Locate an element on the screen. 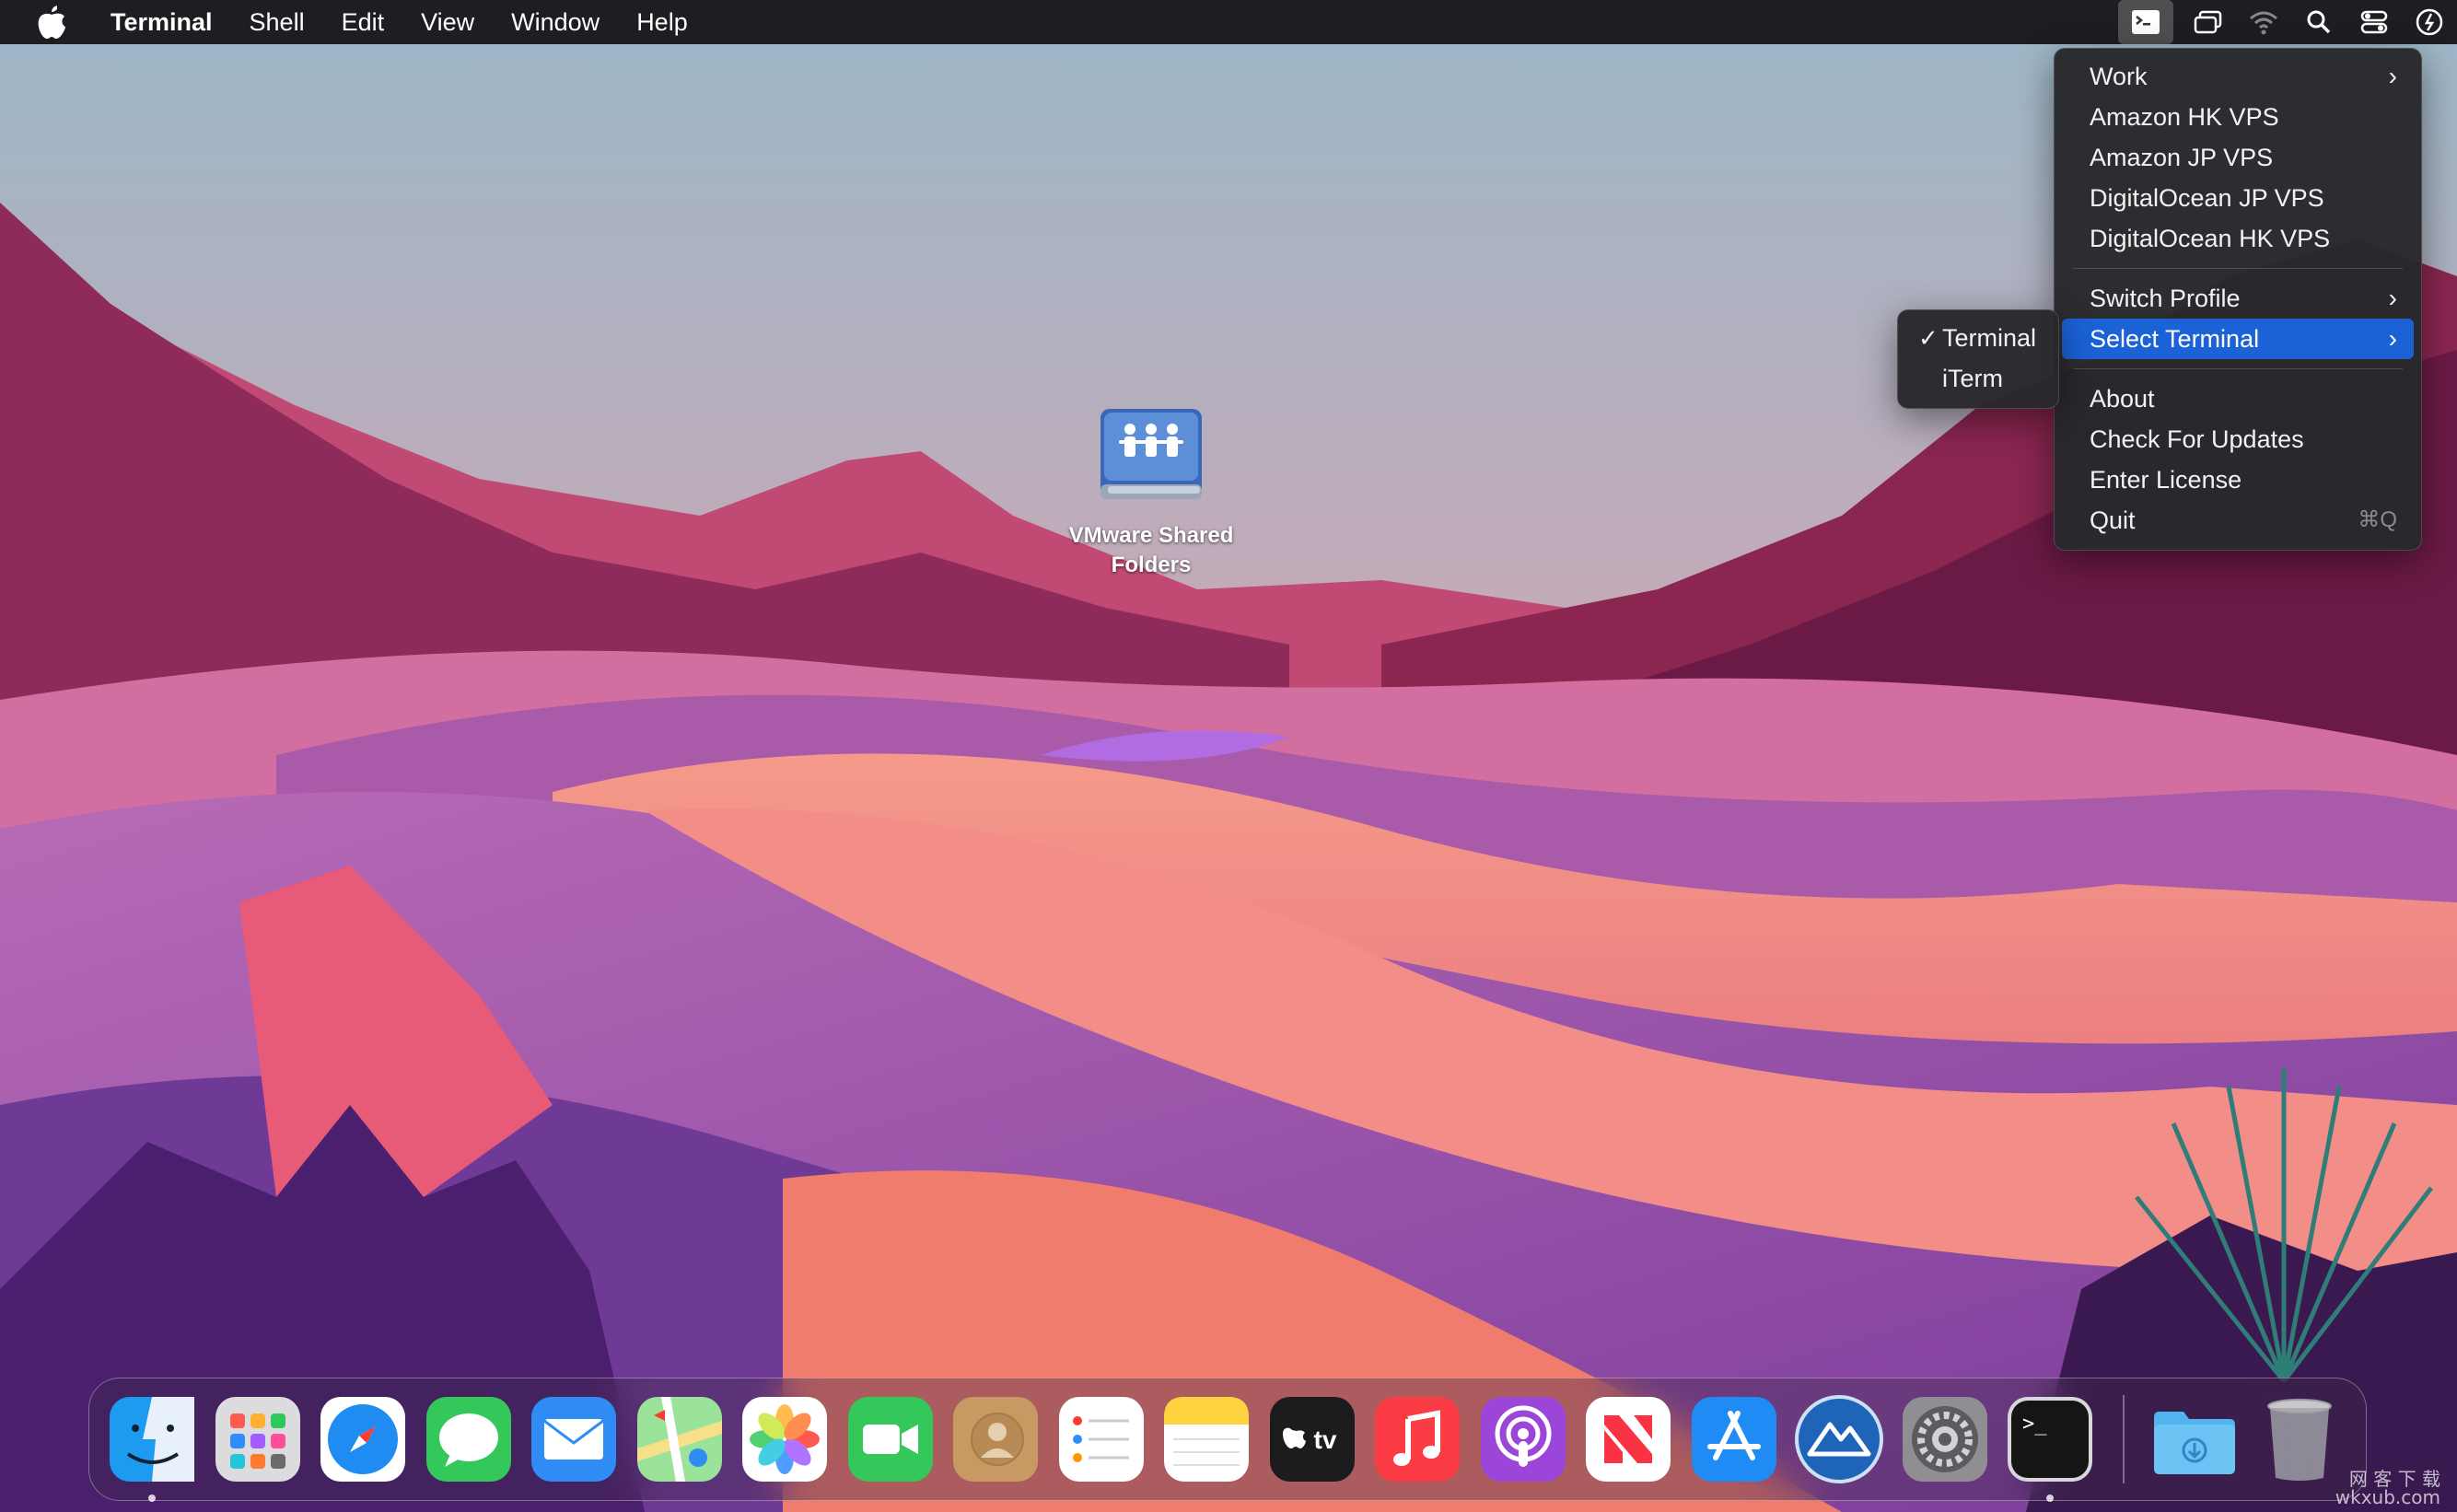 The height and width of the screenshot is (1512, 2457). mail-icon is located at coordinates (573, 1439).